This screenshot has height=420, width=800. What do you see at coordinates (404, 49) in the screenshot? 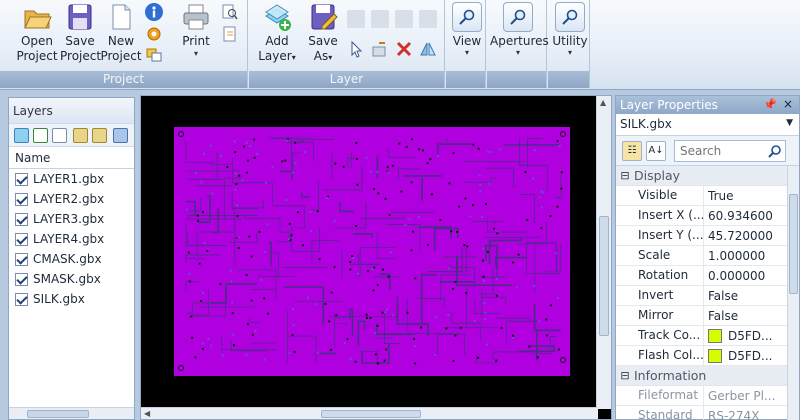
I see `delete-icon` at bounding box center [404, 49].